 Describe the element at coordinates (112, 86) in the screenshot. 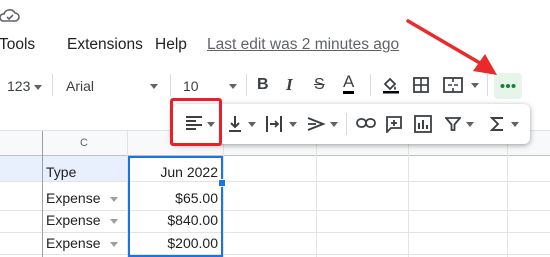

I see `font-family-select: Arial` at that location.